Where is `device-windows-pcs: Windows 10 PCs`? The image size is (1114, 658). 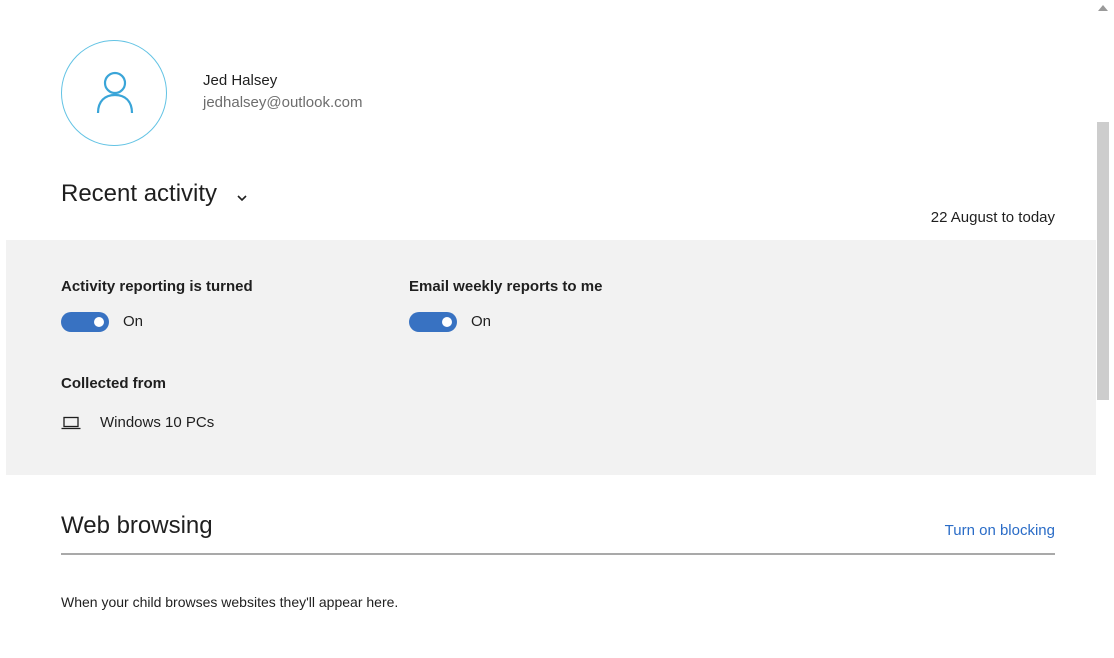 device-windows-pcs: Windows 10 PCs is located at coordinates (157, 422).